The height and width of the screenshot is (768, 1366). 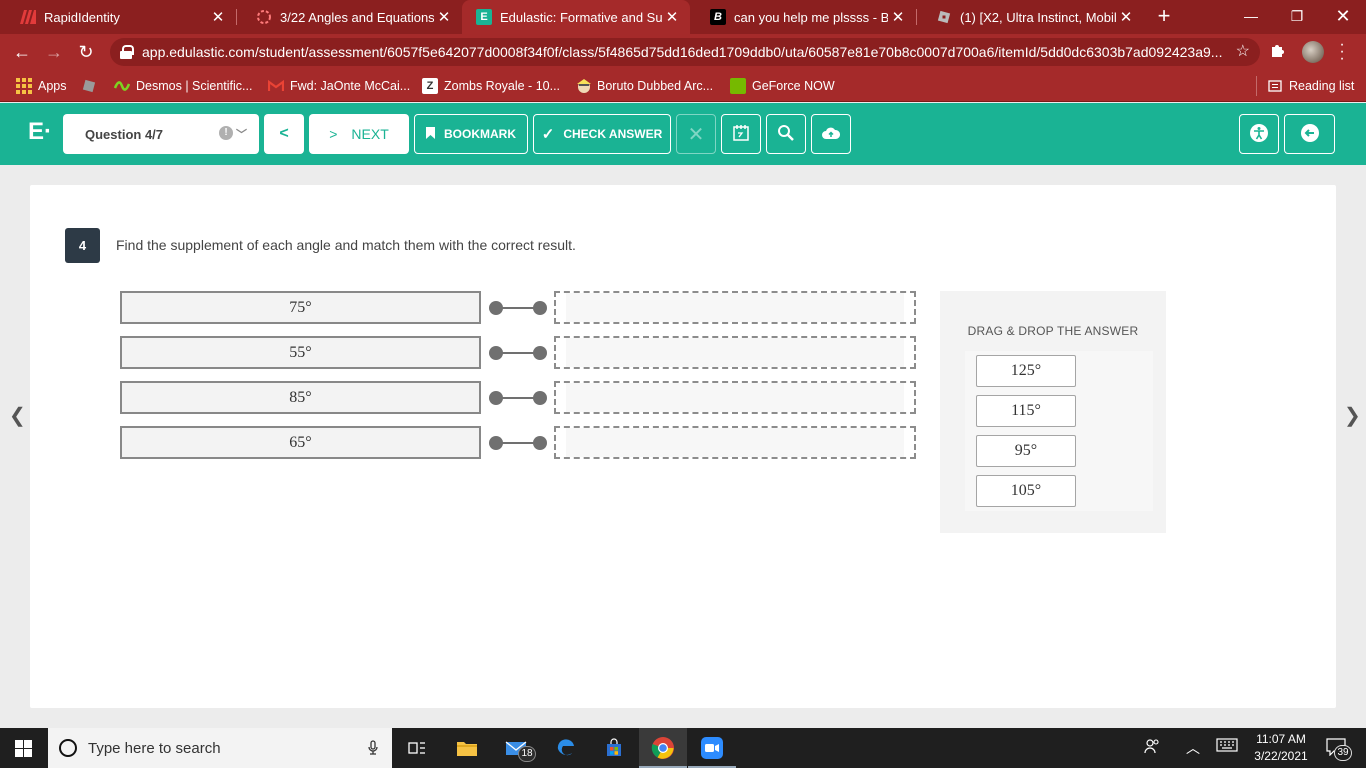 What do you see at coordinates (41, 86) in the screenshot?
I see `bookmark-apps: Apps` at bounding box center [41, 86].